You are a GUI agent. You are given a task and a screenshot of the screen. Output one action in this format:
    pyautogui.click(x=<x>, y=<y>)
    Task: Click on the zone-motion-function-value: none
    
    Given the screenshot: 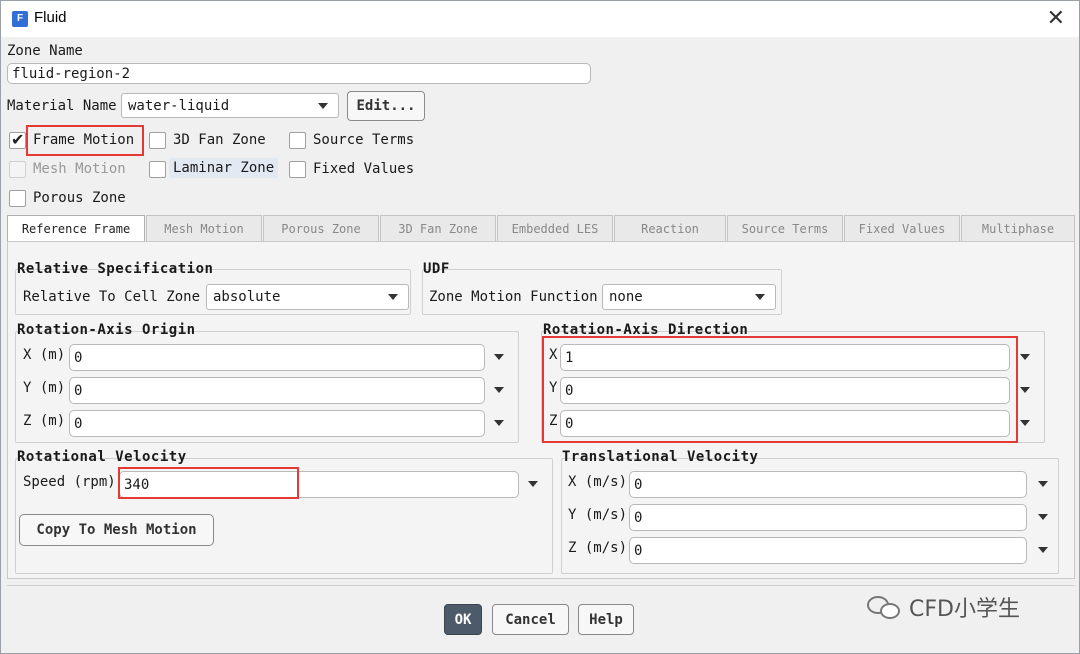 What is the action you would take?
    pyautogui.click(x=626, y=297)
    